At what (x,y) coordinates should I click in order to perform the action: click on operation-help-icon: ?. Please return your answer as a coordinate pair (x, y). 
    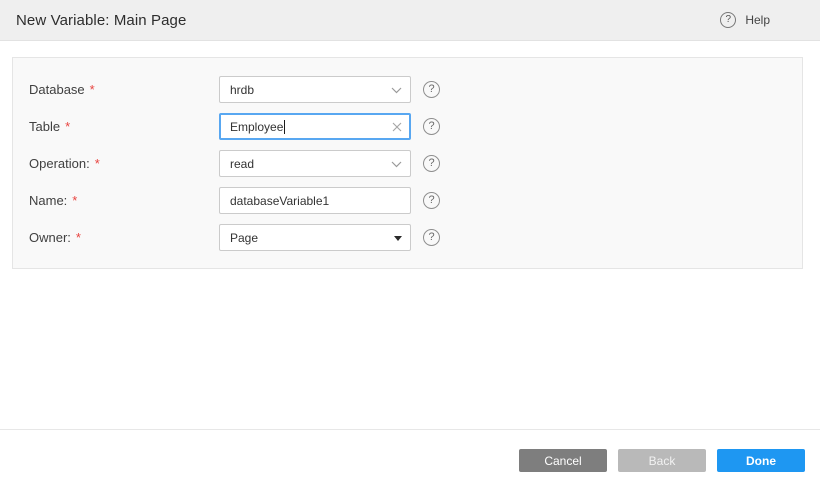
    Looking at the image, I should click on (431, 163).